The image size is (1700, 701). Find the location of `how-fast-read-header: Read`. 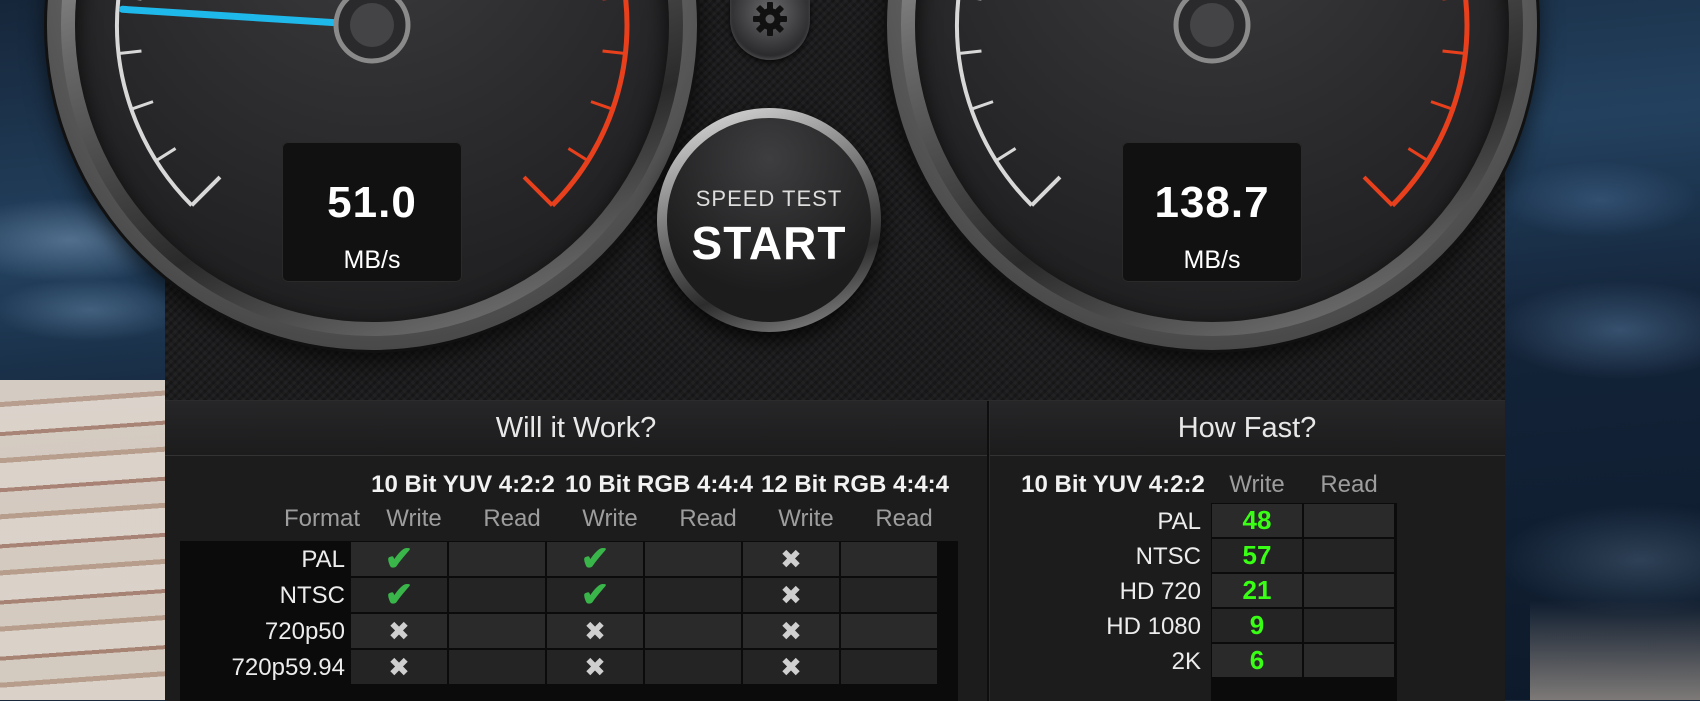

how-fast-read-header: Read is located at coordinates (1349, 484).